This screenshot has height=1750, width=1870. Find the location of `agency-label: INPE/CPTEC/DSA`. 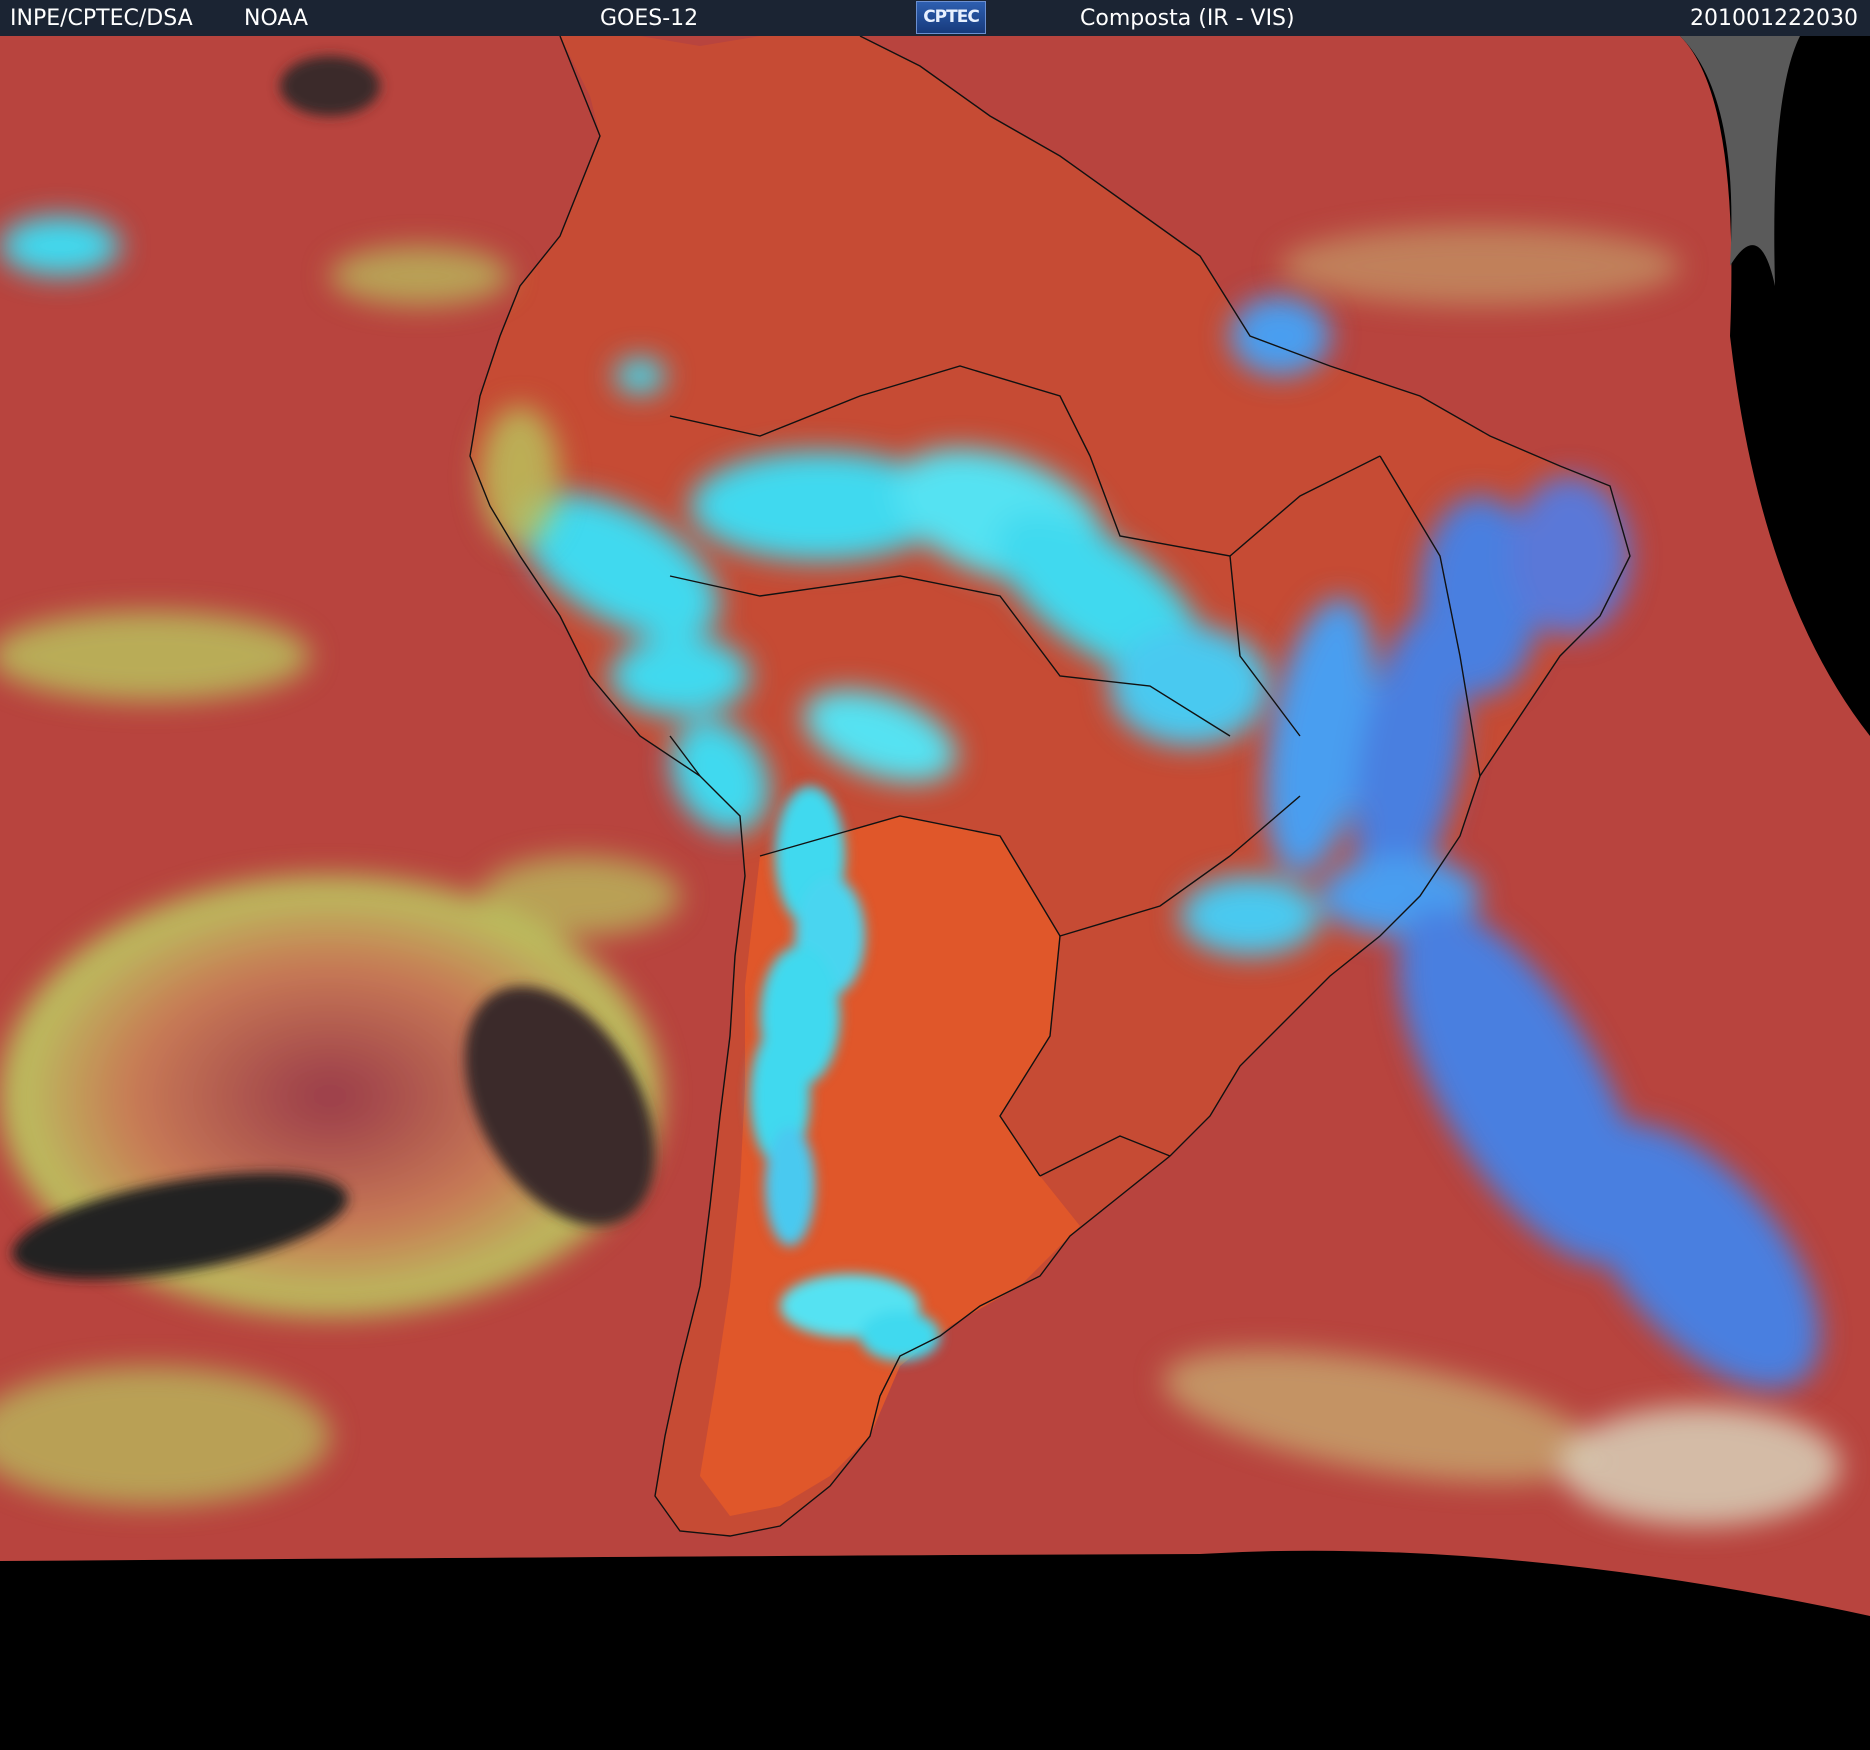

agency-label: INPE/CPTEC/DSA is located at coordinates (101, 18).